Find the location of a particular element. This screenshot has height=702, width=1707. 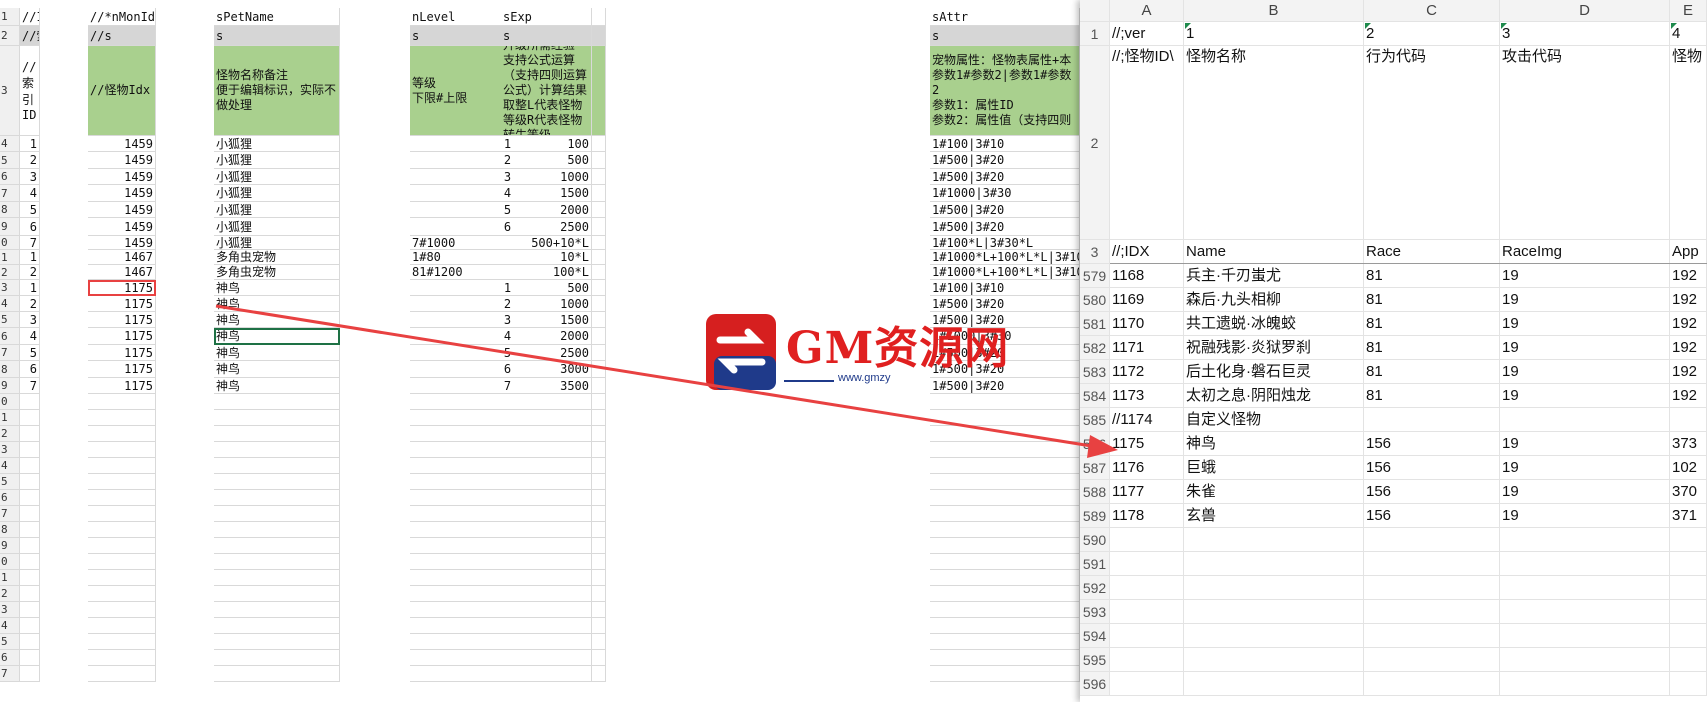

row-number: 593 is located at coordinates (1095, 612).